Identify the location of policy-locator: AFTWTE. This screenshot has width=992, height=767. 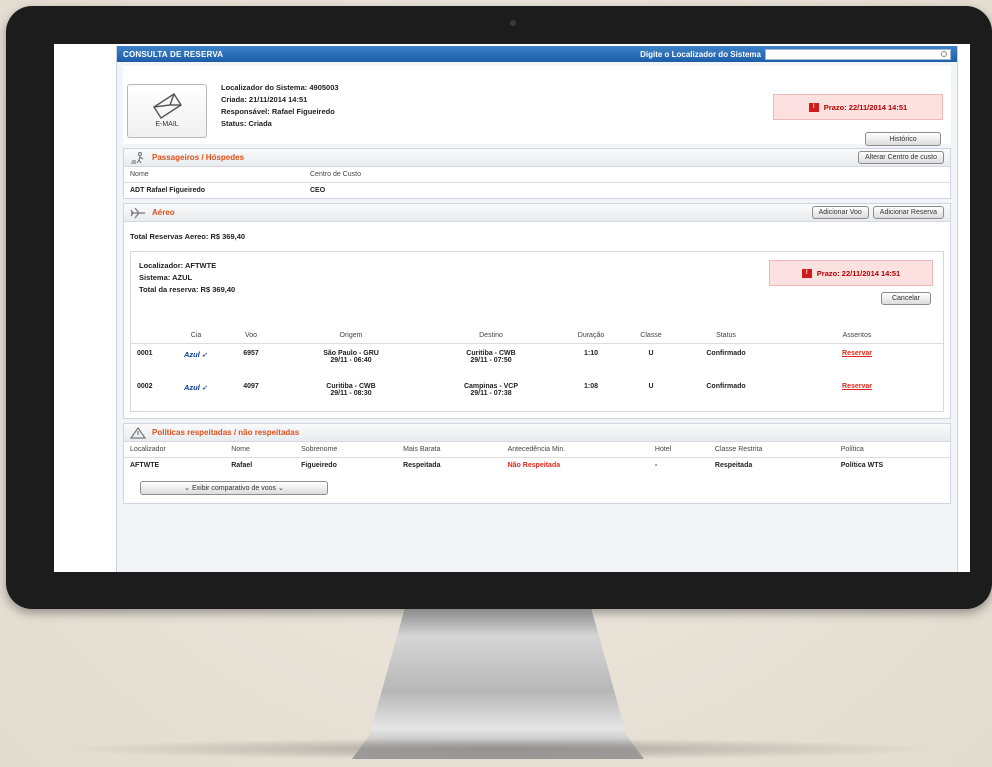
(145, 465).